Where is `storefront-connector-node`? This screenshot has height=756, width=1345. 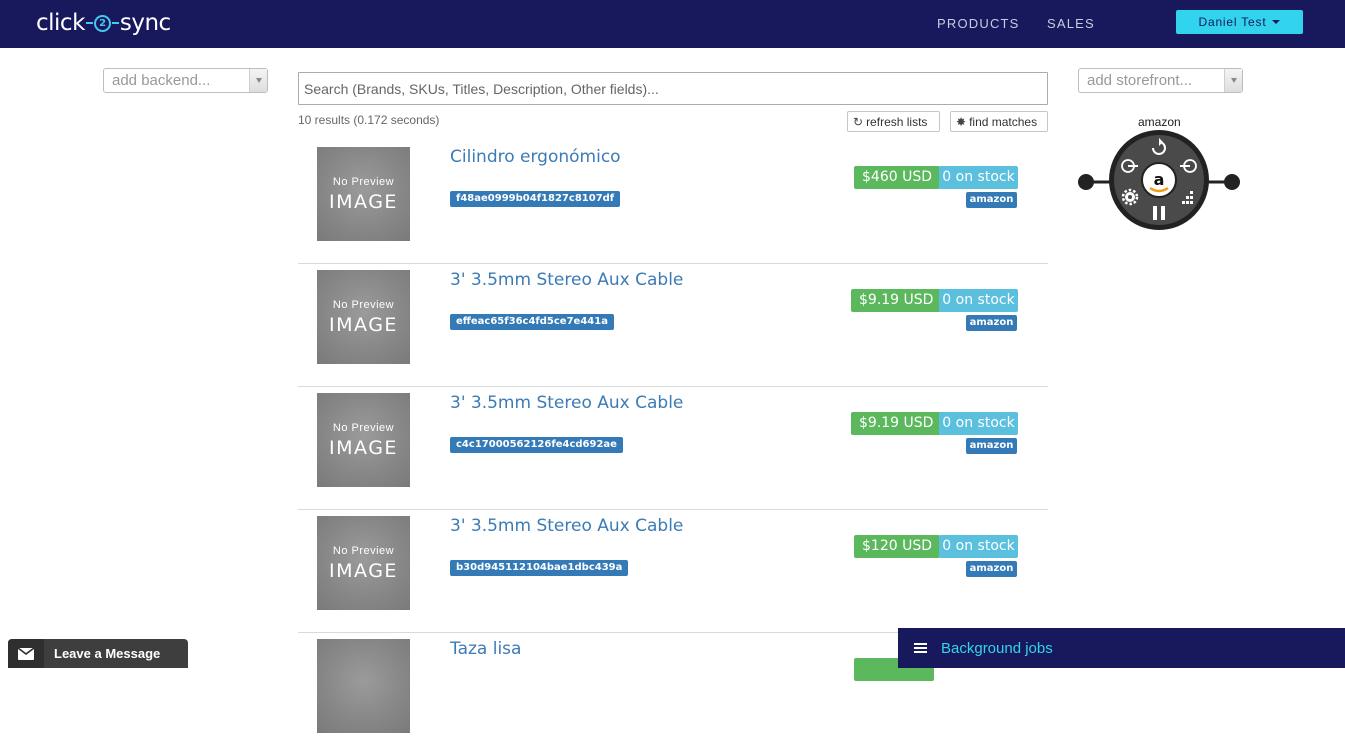
storefront-connector-node is located at coordinates (1232, 182).